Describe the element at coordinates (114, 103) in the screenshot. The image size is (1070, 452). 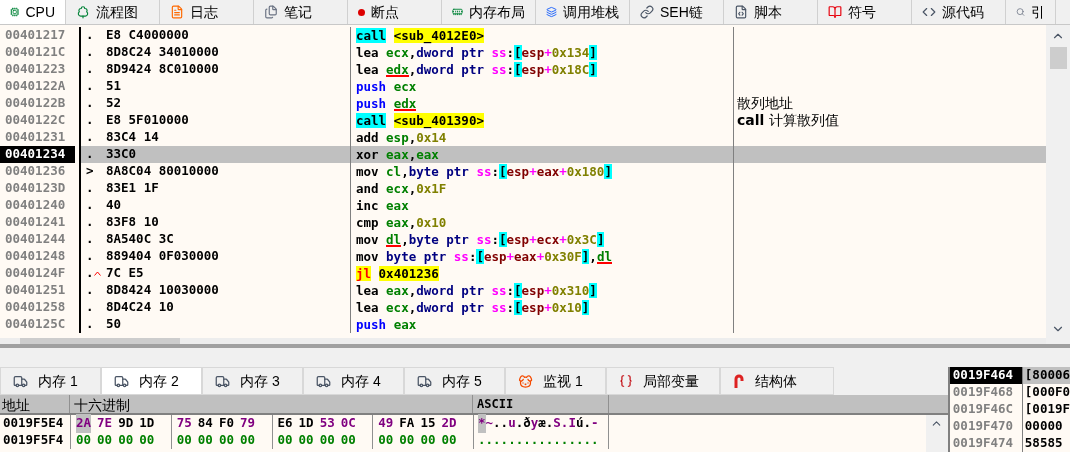
I see `bytes-text: 52` at that location.